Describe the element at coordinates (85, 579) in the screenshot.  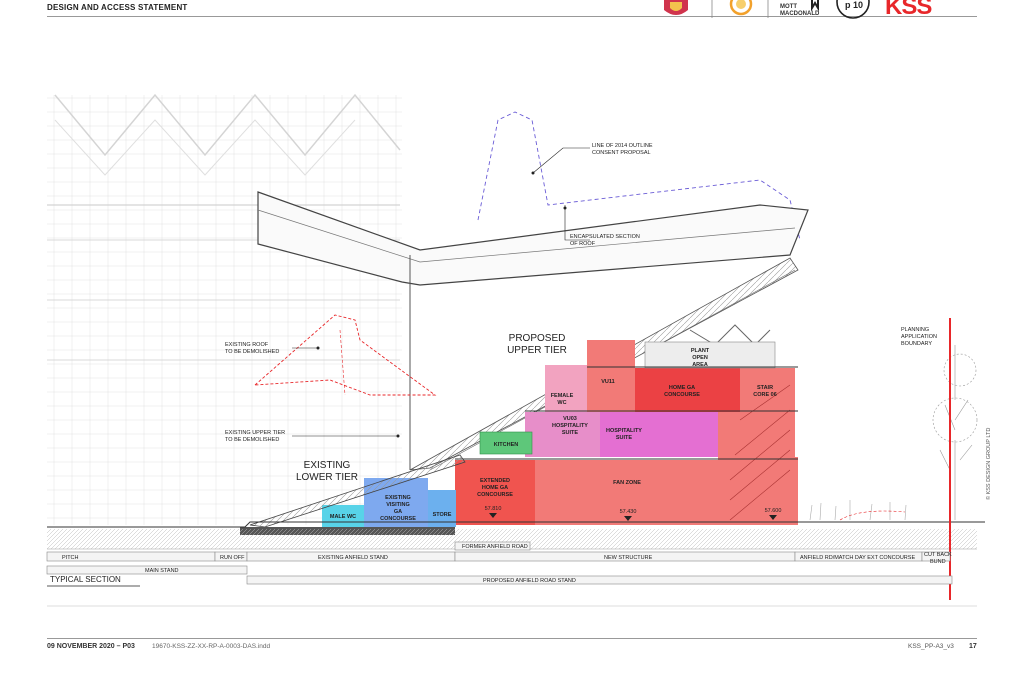
I see `section-title: TYPICAL SECTION` at that location.